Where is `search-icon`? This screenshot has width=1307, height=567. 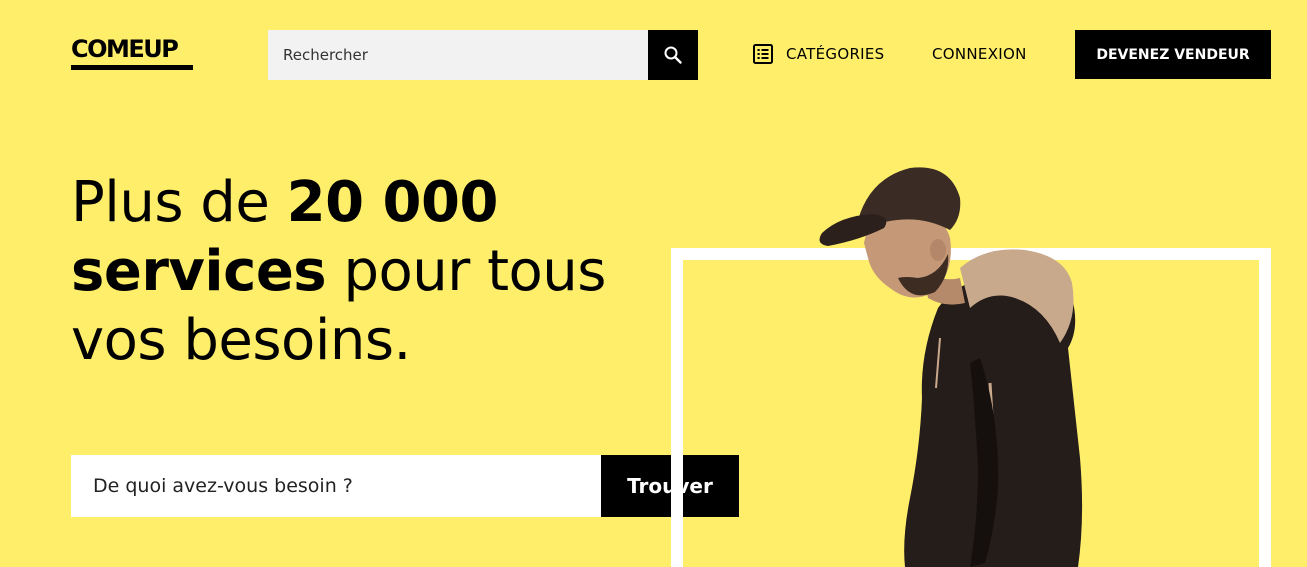
search-icon is located at coordinates (673, 55).